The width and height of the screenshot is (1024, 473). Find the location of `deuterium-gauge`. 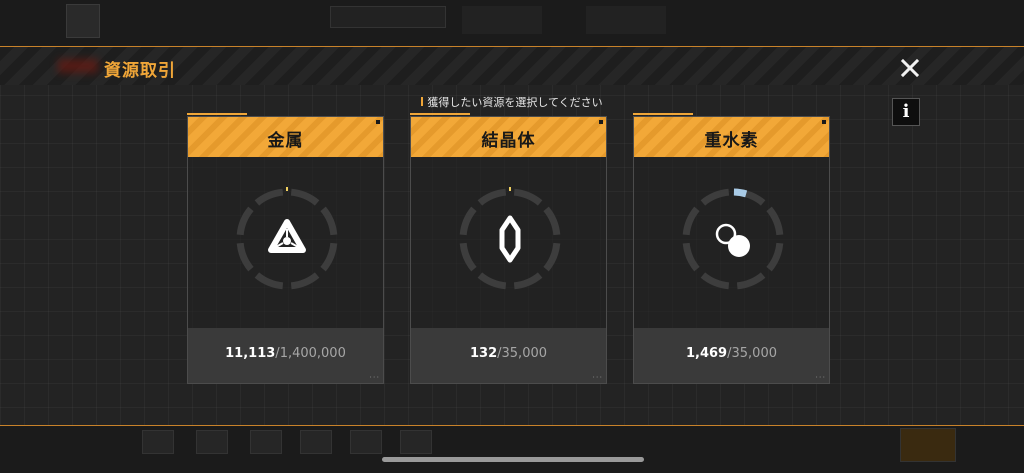

deuterium-gauge is located at coordinates (733, 239).